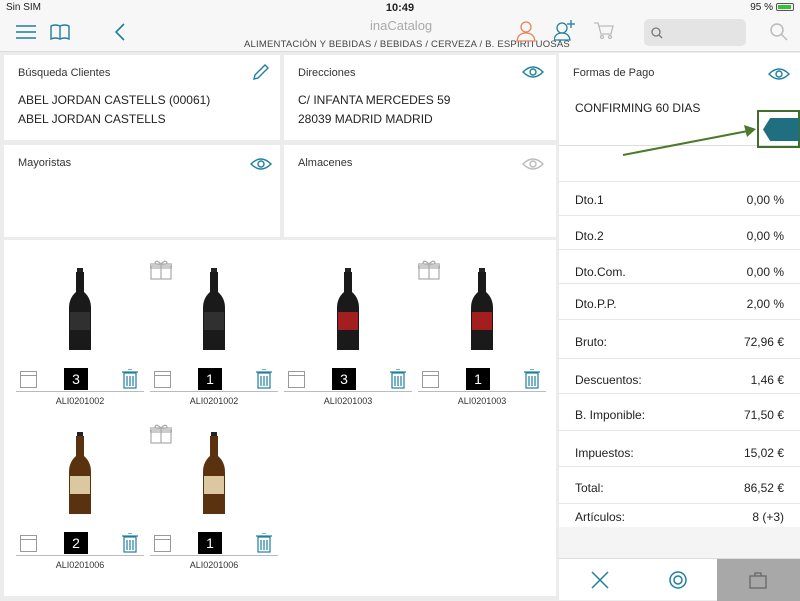  I want to click on summary-row: Impuestos: 15,02 €, so click(679, 448).